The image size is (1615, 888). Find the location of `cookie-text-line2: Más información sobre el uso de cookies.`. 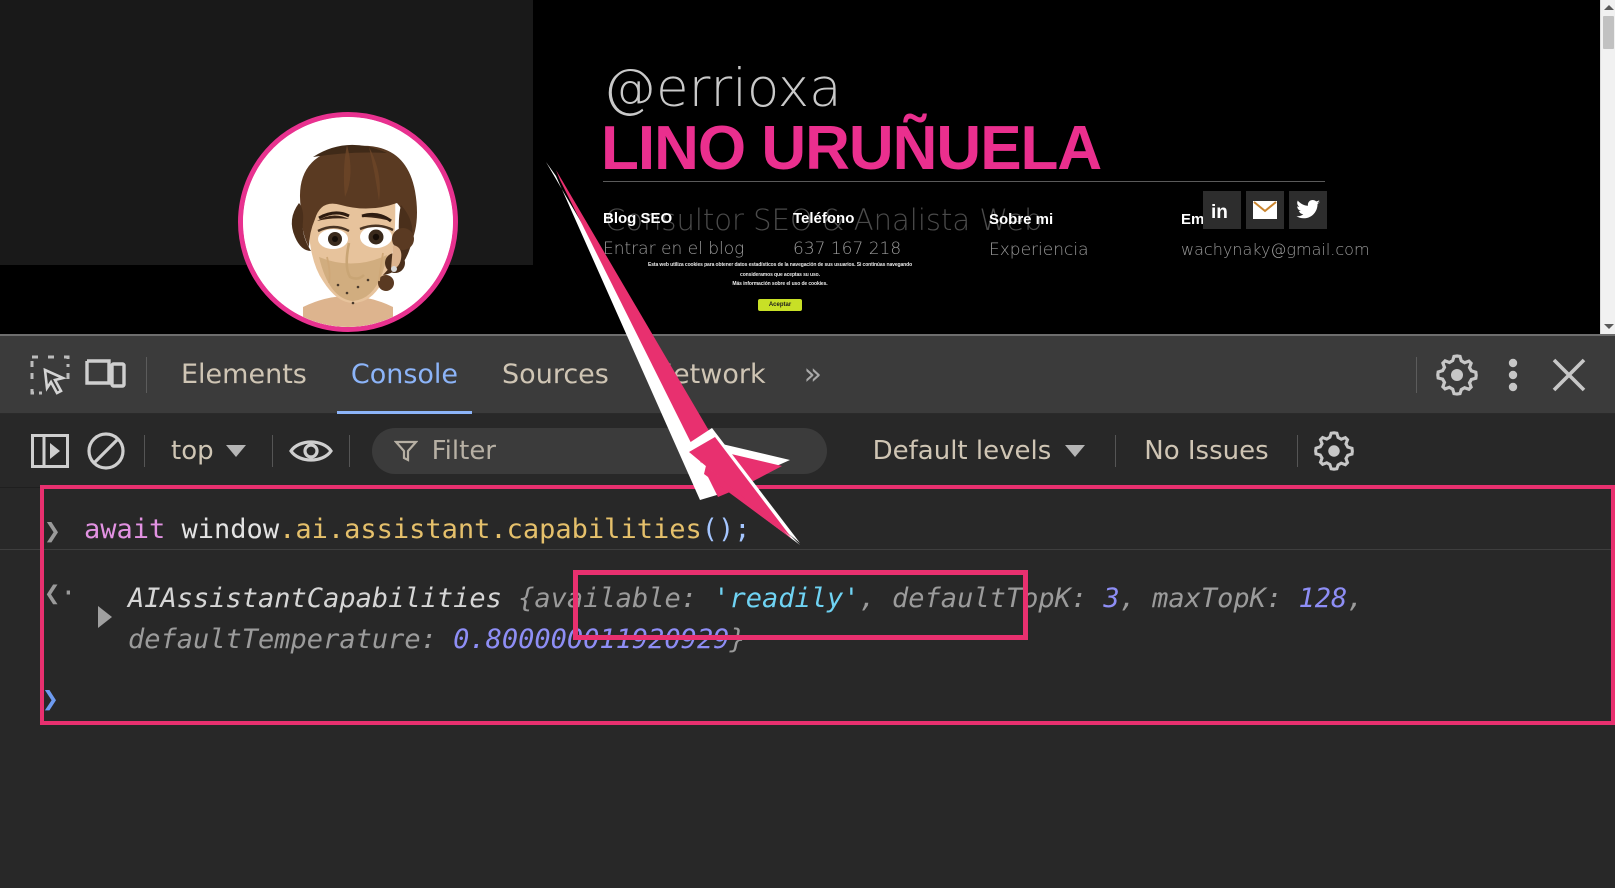

cookie-text-line2: Más información sobre el uso de cookies. is located at coordinates (780, 284).